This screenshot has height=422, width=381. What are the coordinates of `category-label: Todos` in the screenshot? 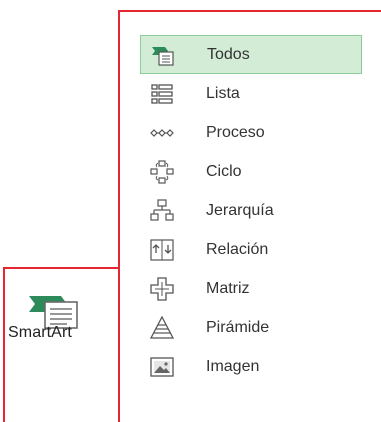 It's located at (228, 54).